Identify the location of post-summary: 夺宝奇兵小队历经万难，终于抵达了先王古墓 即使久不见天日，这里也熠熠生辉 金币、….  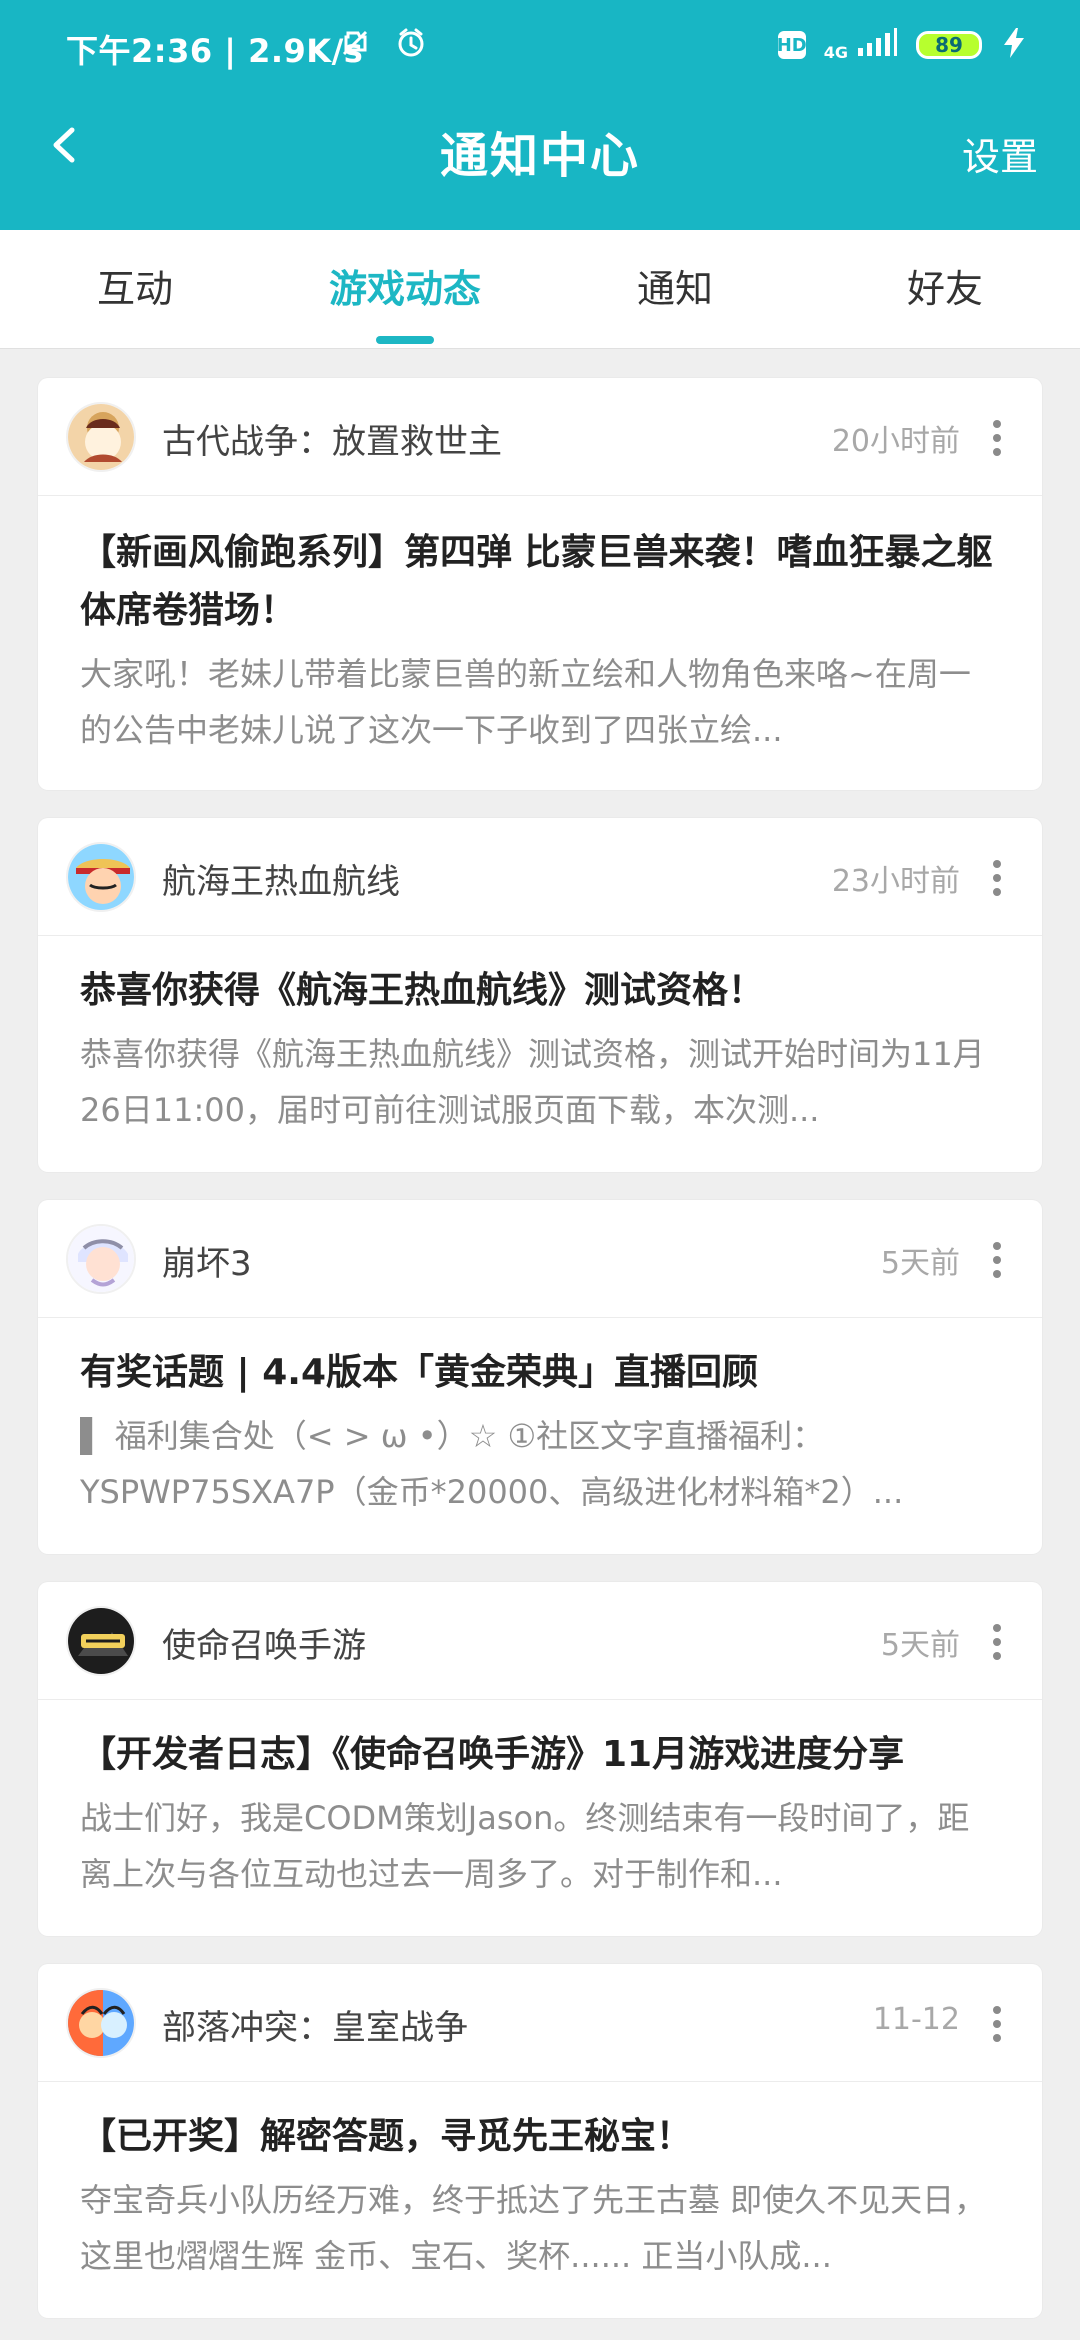
(533, 2228).